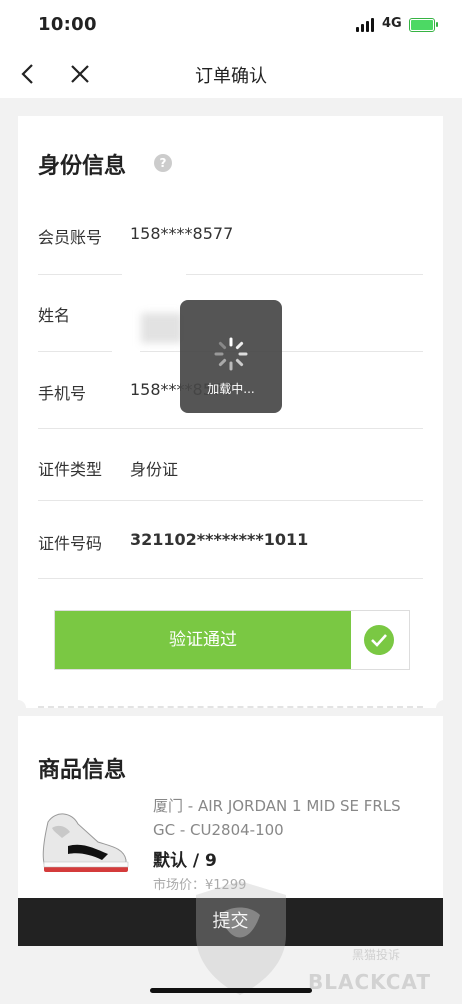 This screenshot has height=1004, width=462. Describe the element at coordinates (62, 393) in the screenshot. I see `phone-label: 手机号` at that location.